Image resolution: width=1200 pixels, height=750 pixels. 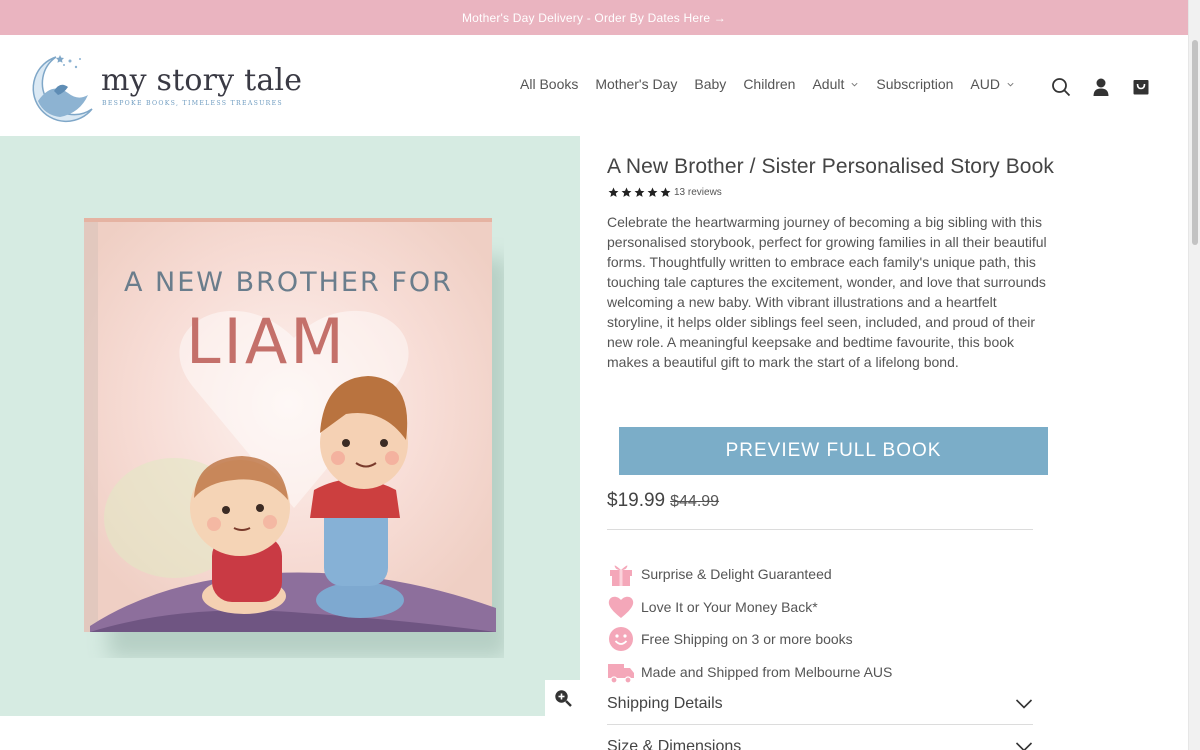 I want to click on account-button, so click(x=1101, y=87).